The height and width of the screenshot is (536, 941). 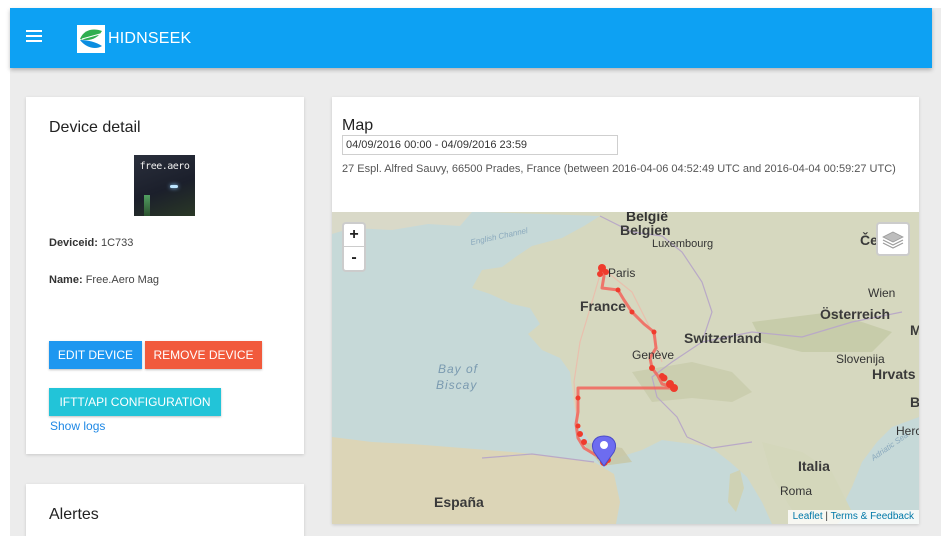 I want to click on device-id-value: 1C733, so click(x=117, y=243).